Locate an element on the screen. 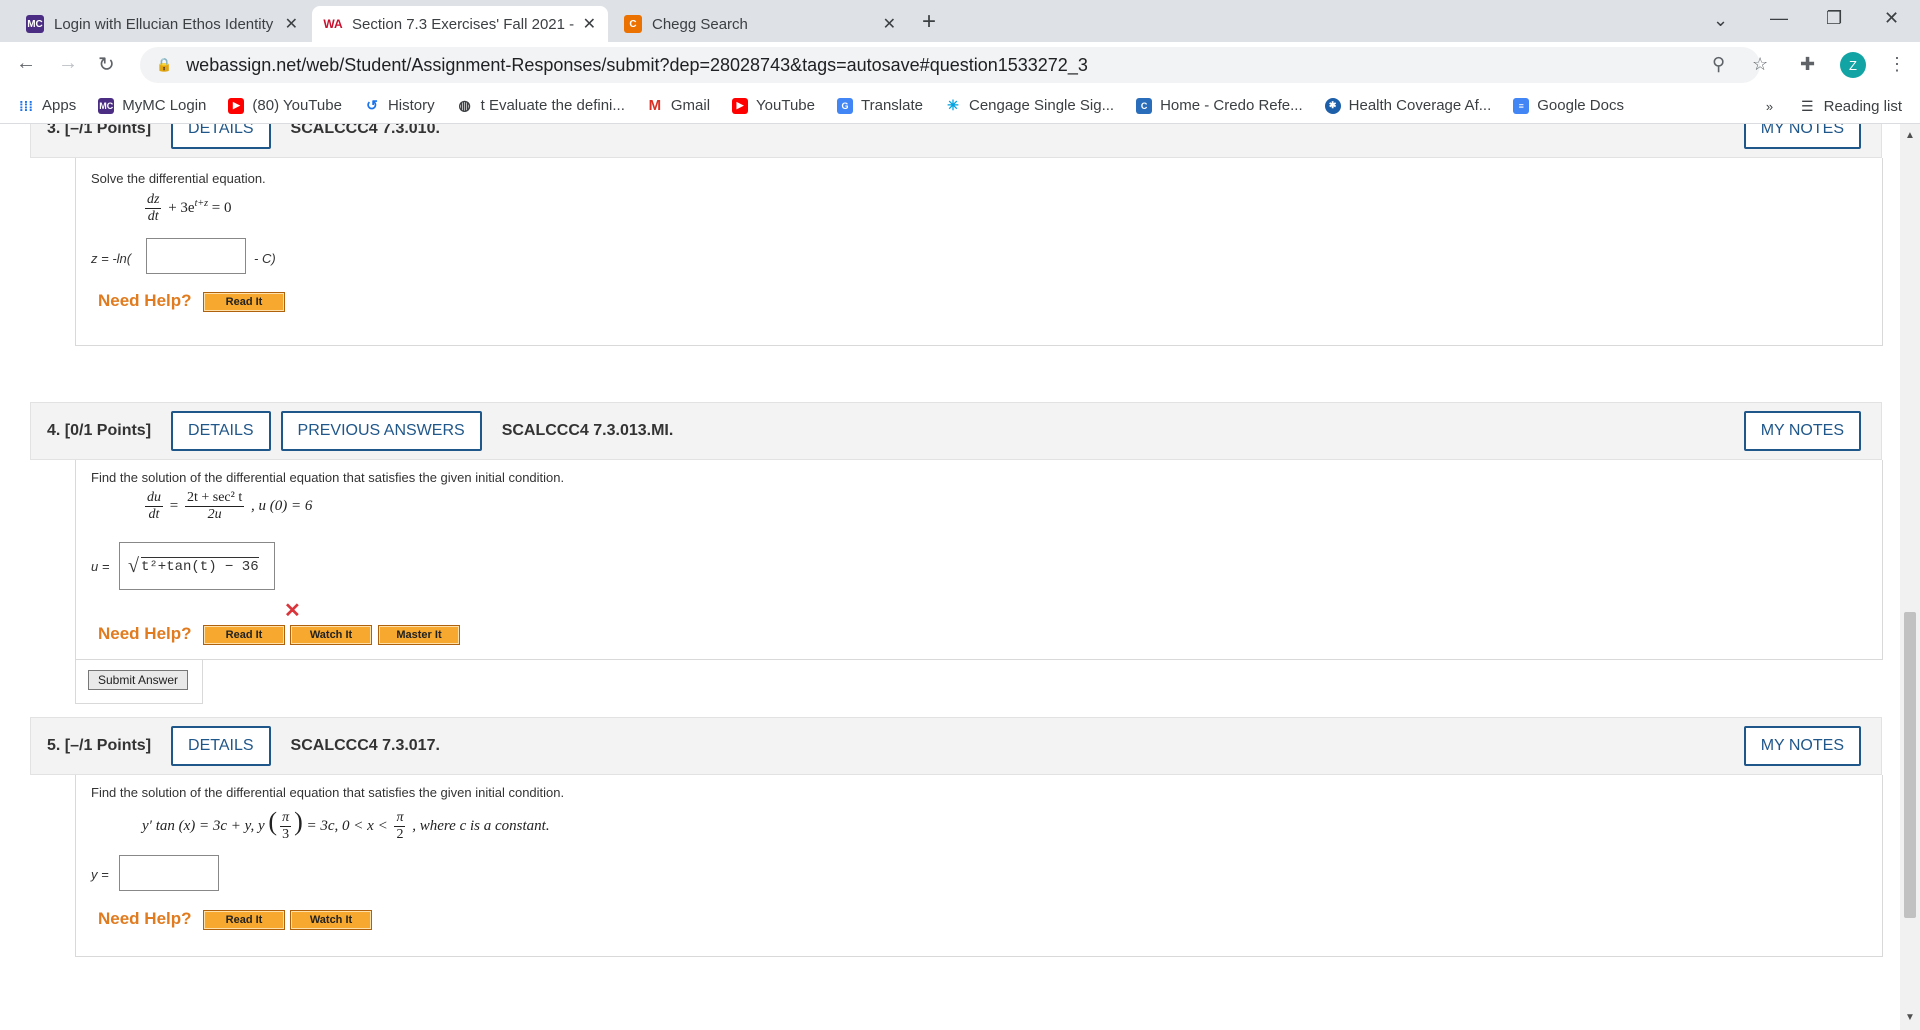  answer-input: √ t²+tan(t) − 36 is located at coordinates (197, 566).